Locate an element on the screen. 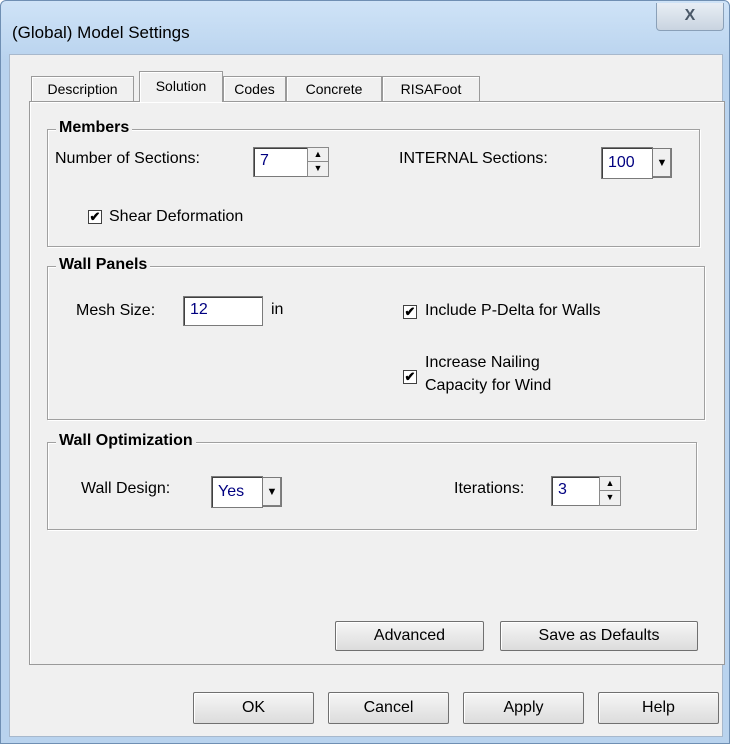 Image resolution: width=730 pixels, height=744 pixels. wall-optimization-group-title: Wall Optimization is located at coordinates (126, 441).